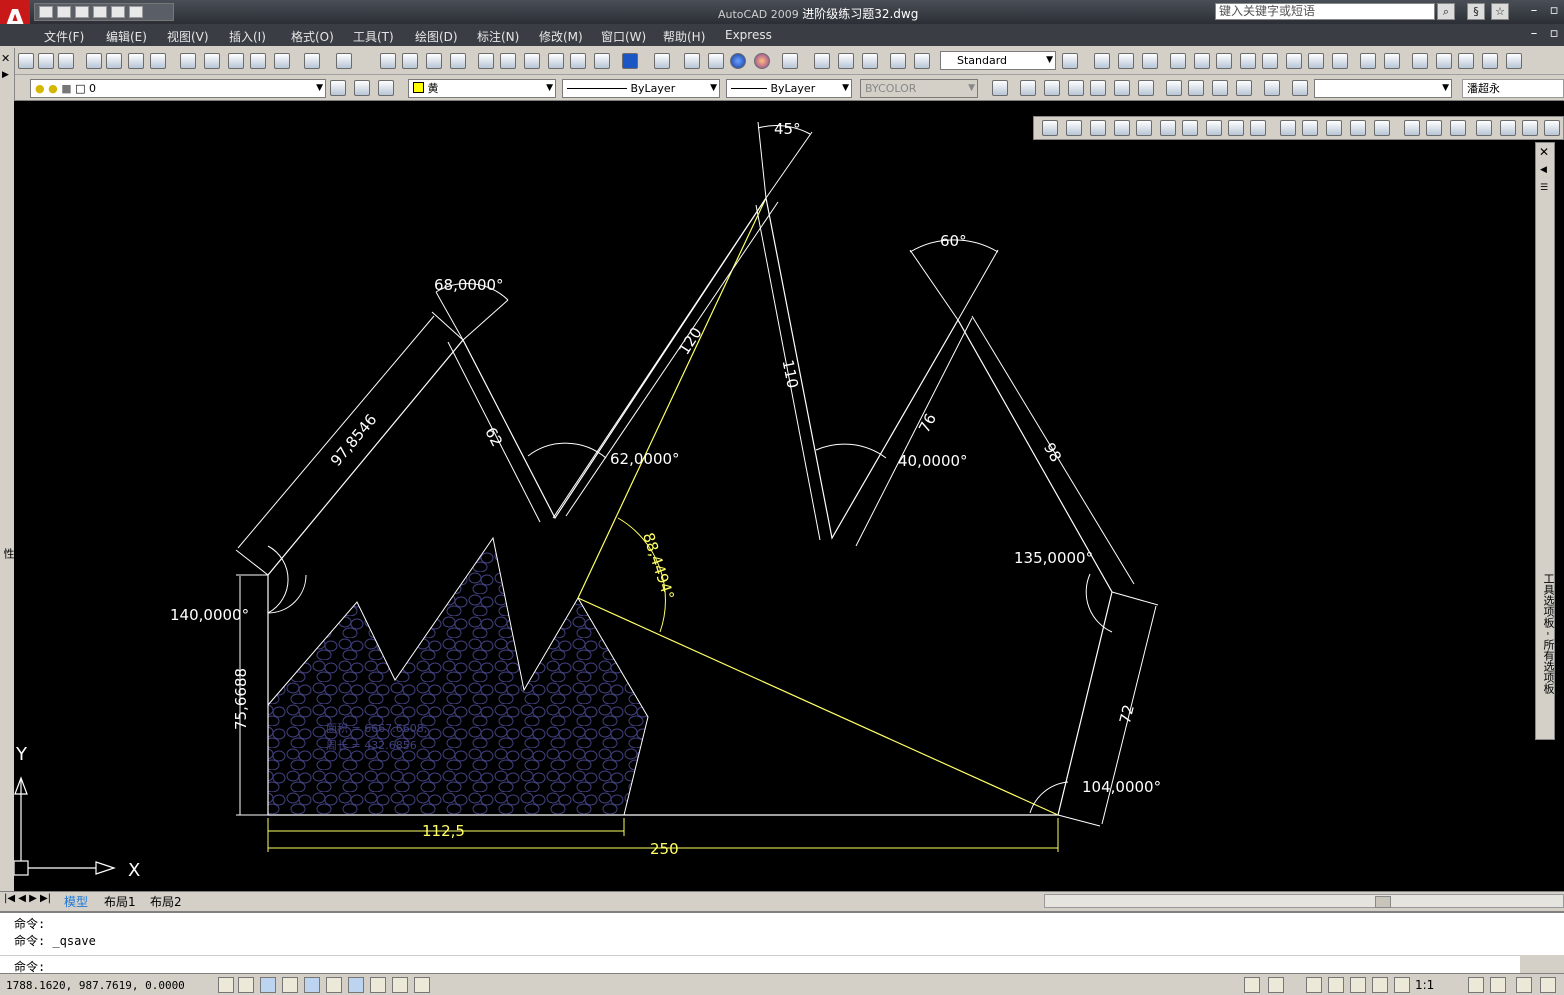 Image resolution: width=1564 pixels, height=995 pixels. I want to click on loft-icon, so click(1382, 128).